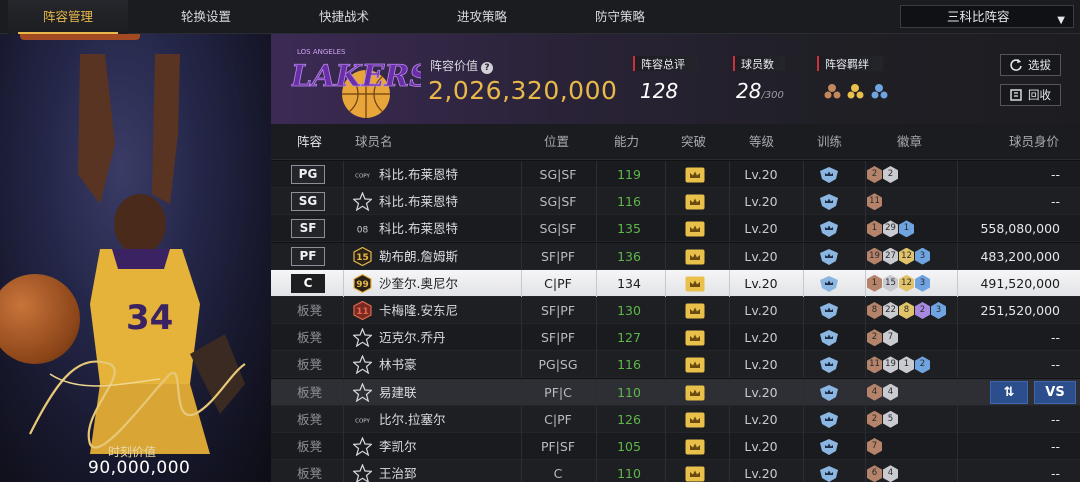 The image size is (1080, 482). What do you see at coordinates (675, 338) in the screenshot?
I see `table-row: 板凳 迈克尔.乔丹 SF|PF 127 Lv.20 2 7 --` at bounding box center [675, 338].